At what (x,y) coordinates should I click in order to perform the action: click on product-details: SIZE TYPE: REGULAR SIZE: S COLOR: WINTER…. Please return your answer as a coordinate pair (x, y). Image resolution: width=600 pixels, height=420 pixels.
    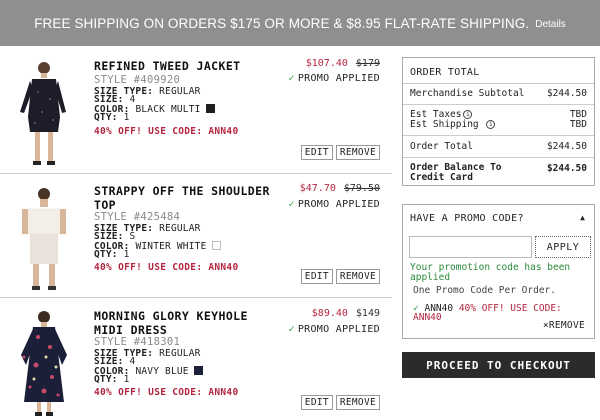
    Looking at the image, I should click on (157, 241).